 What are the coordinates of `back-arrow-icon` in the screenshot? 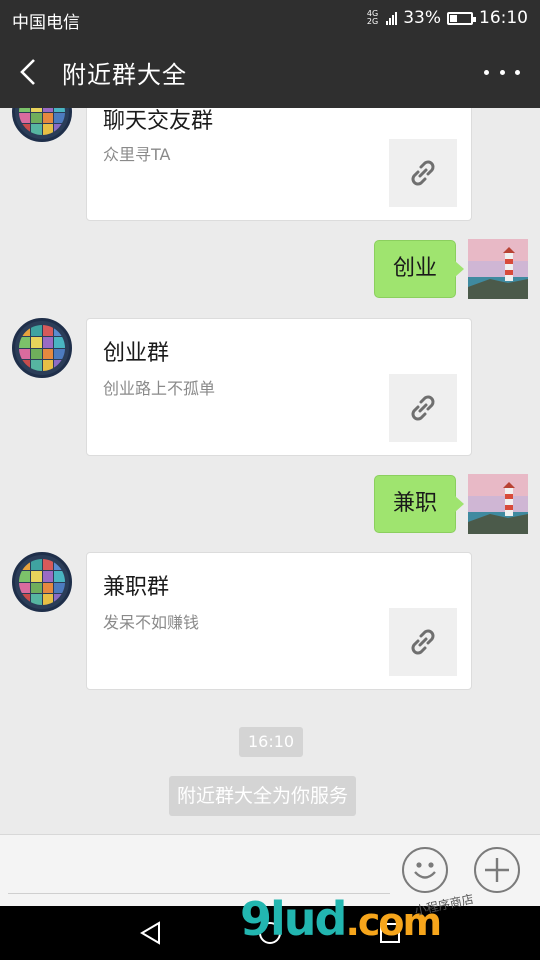 It's located at (27, 72).